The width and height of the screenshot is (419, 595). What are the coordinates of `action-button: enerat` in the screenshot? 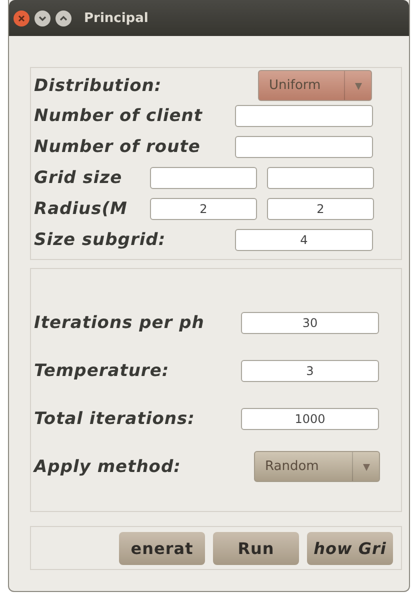 It's located at (162, 548).